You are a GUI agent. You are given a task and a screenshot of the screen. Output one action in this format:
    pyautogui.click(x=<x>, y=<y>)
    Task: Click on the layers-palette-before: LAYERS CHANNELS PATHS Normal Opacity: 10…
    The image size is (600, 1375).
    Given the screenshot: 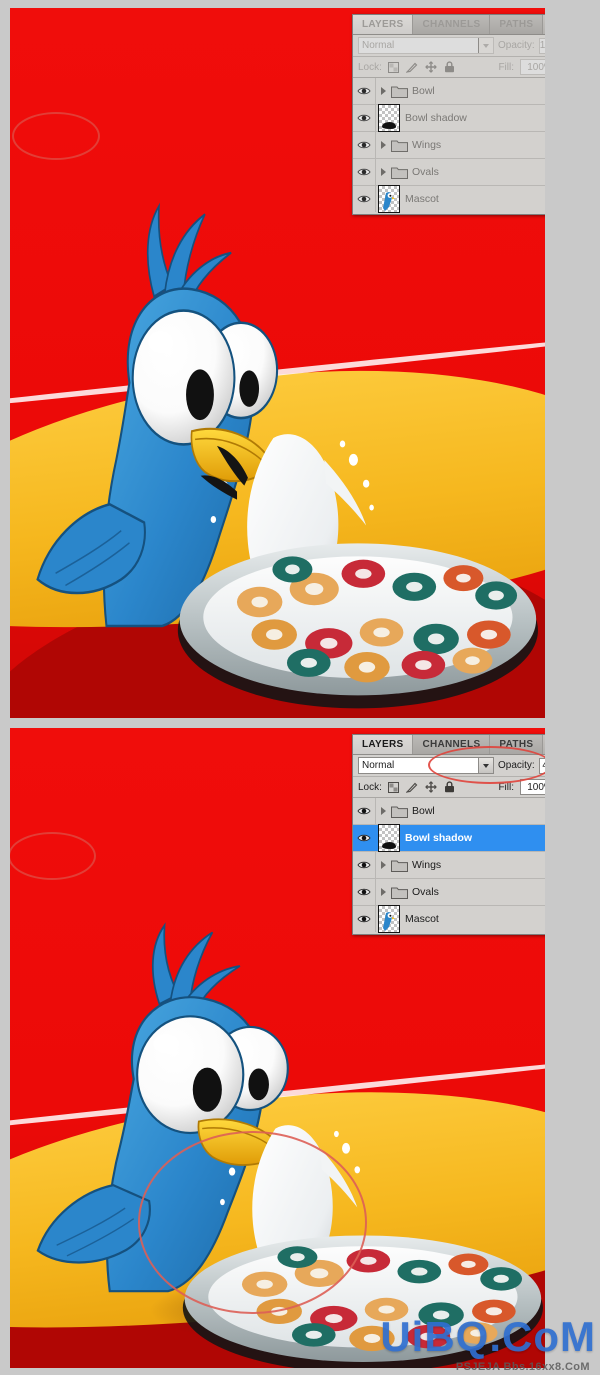 What is the action you would take?
    pyautogui.click(x=448, y=114)
    